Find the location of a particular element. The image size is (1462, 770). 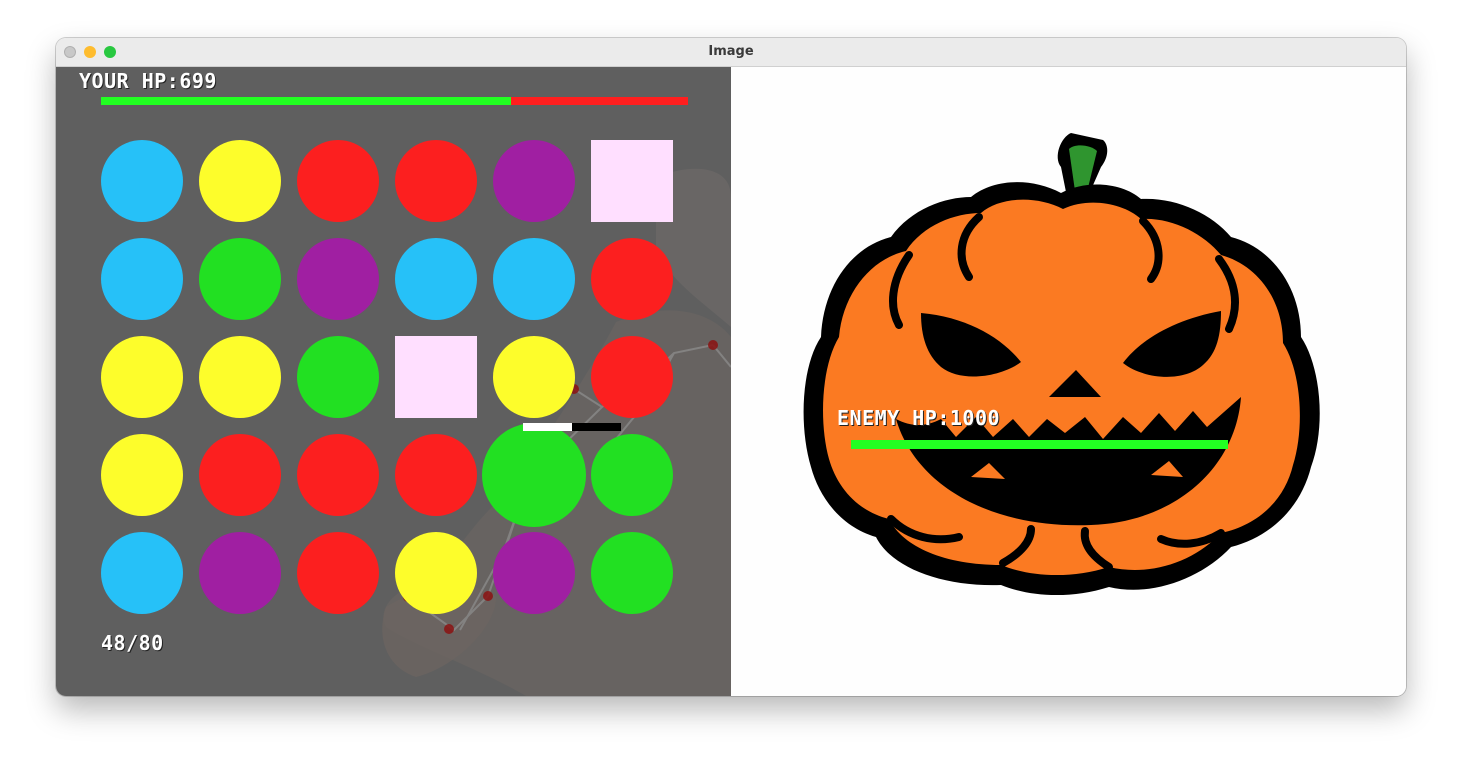

player-hp-bar is located at coordinates (394, 101).